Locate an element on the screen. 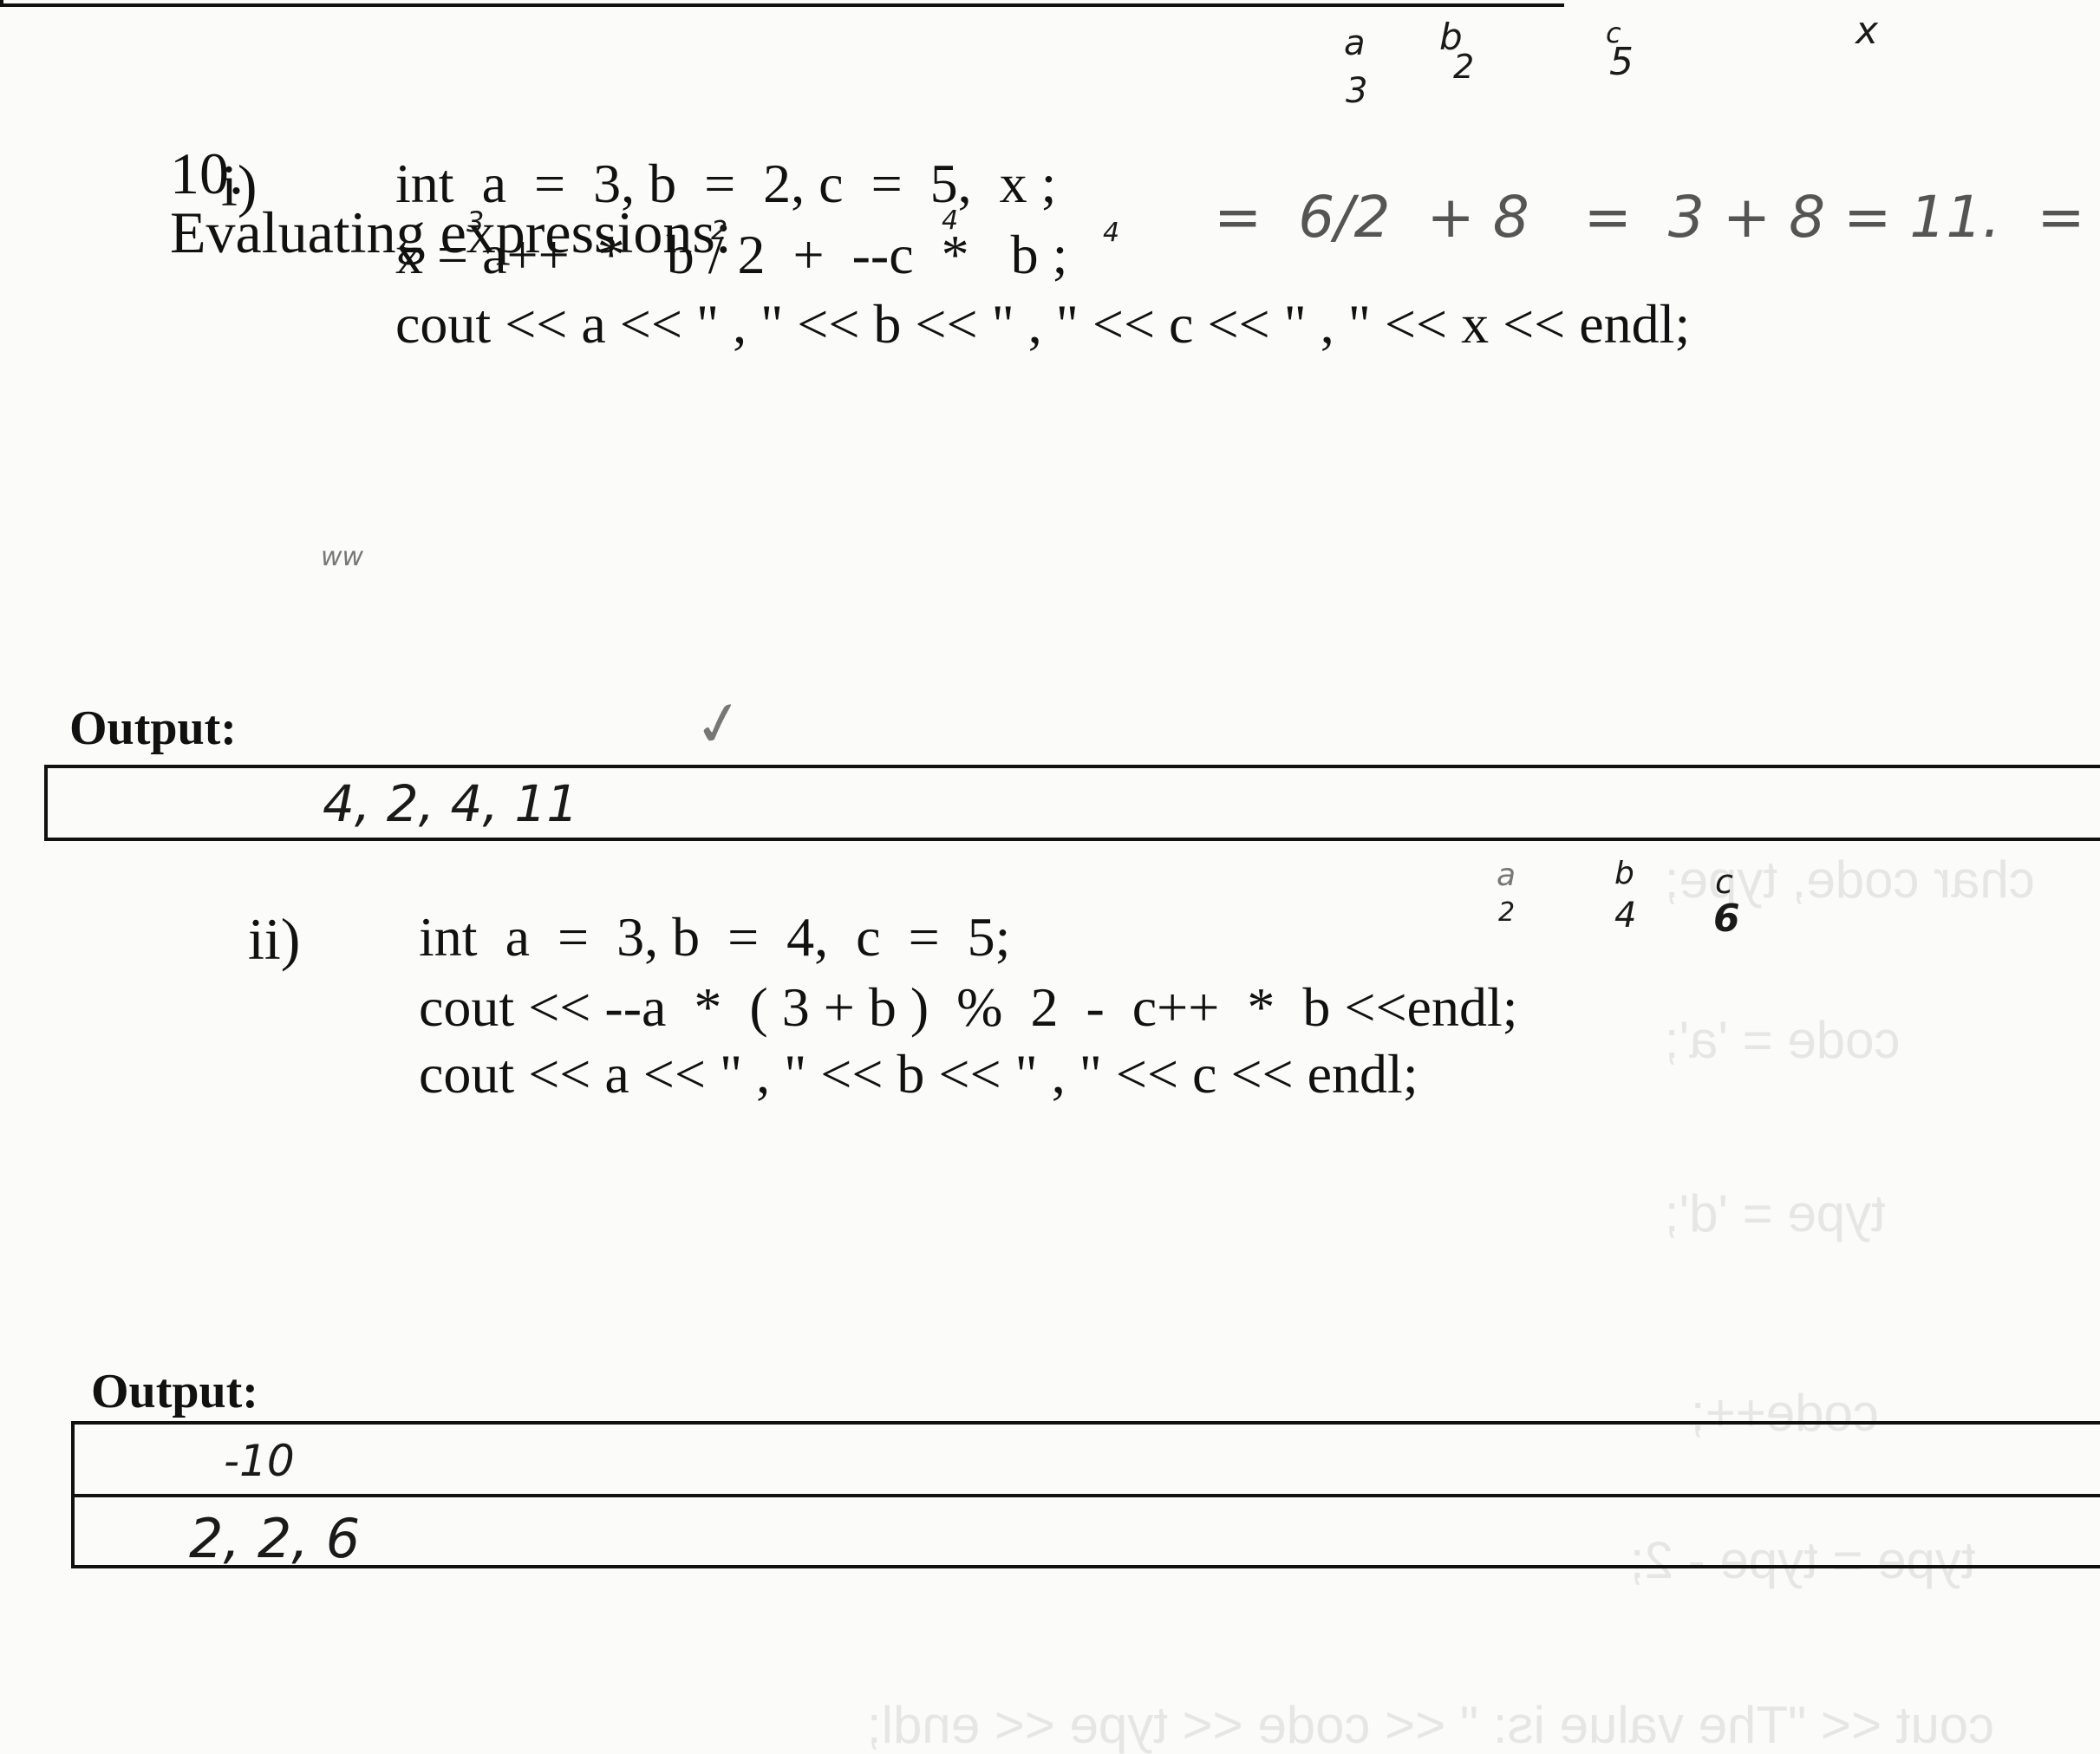 Image resolution: width=2100 pixels, height=1754 pixels. output-label-ii: Output: is located at coordinates (174, 1391).